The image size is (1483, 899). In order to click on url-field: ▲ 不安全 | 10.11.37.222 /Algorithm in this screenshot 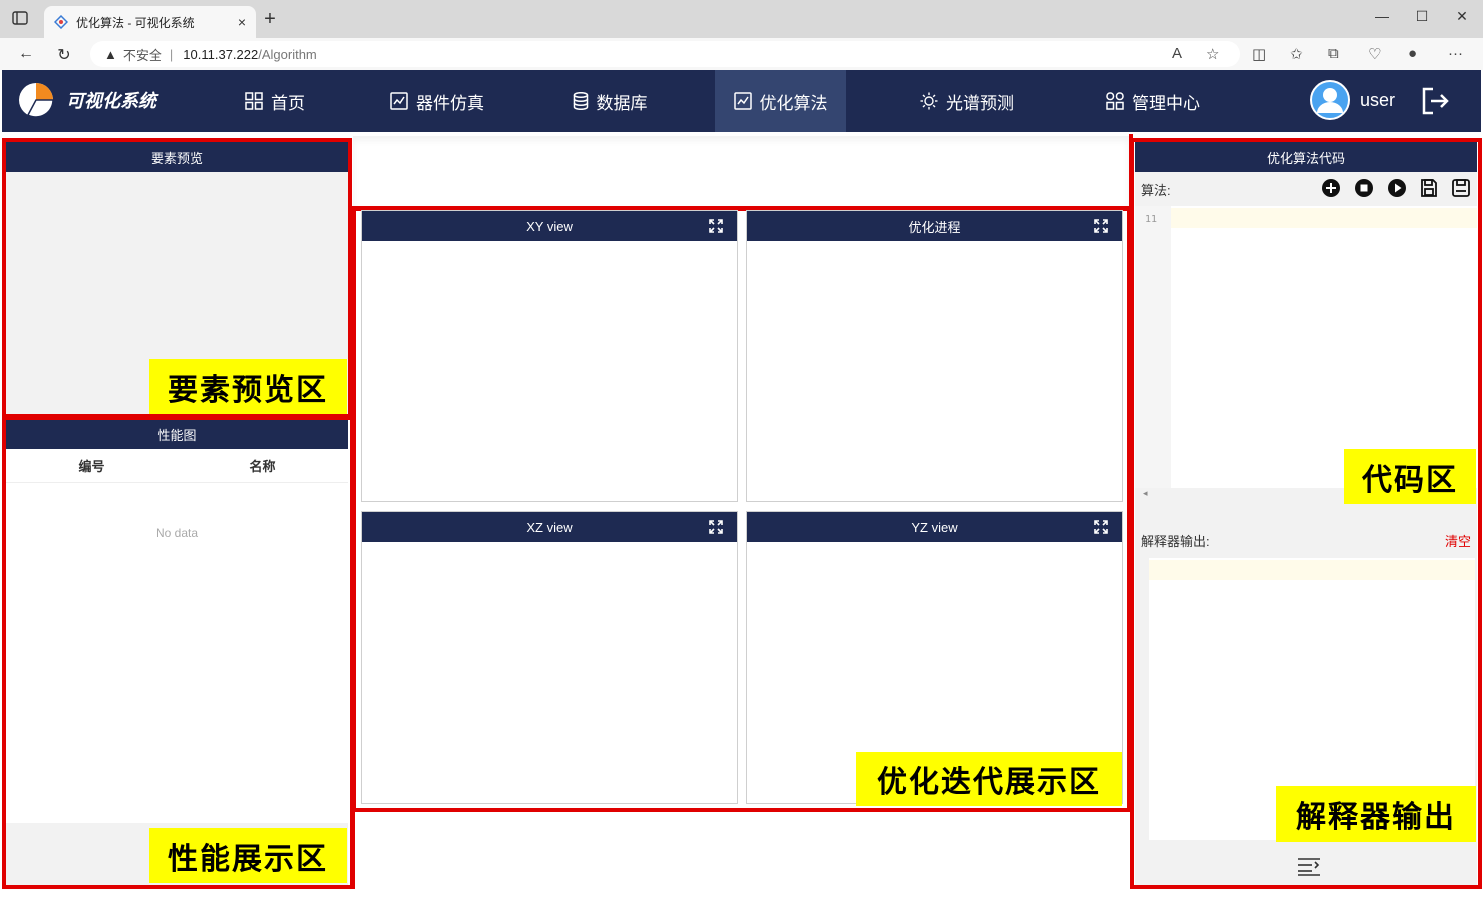, I will do `click(665, 54)`.